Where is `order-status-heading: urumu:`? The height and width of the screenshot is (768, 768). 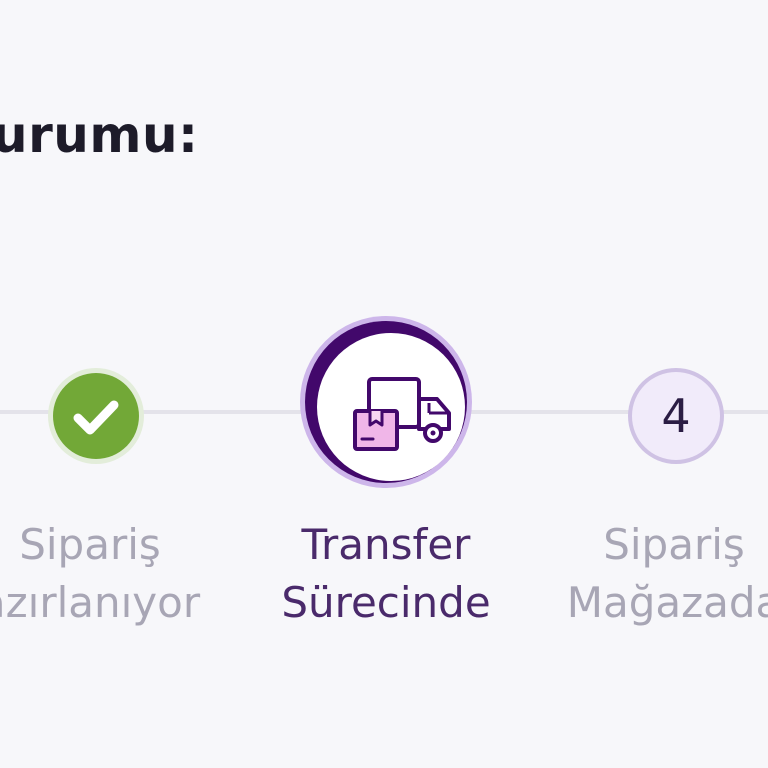
order-status-heading: urumu: is located at coordinates (99, 135).